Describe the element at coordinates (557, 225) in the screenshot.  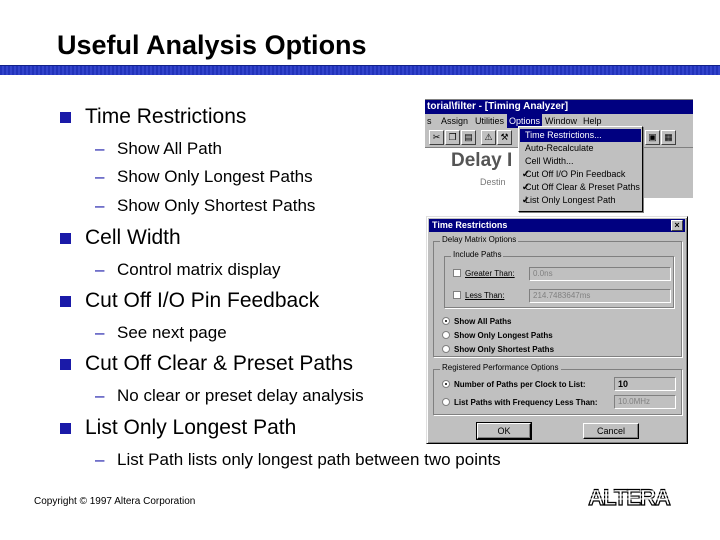
I see `dialog-title-bar: Time Restrictions ×` at that location.